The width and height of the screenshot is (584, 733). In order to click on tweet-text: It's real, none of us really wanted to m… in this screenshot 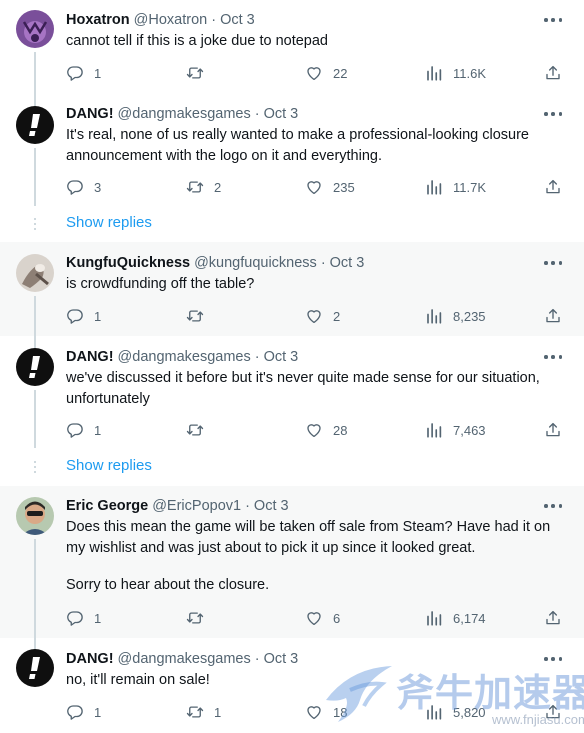, I will do `click(318, 145)`.